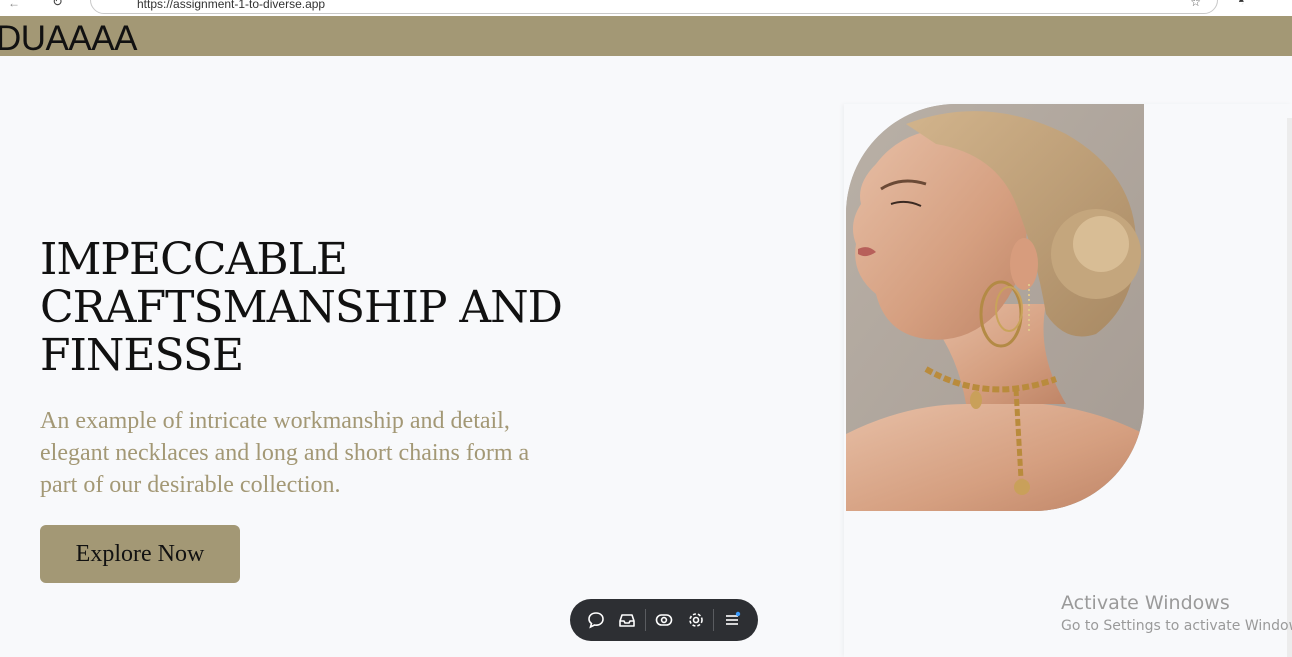 The image size is (1292, 657). I want to click on site-header: DUAAAA, so click(646, 37).